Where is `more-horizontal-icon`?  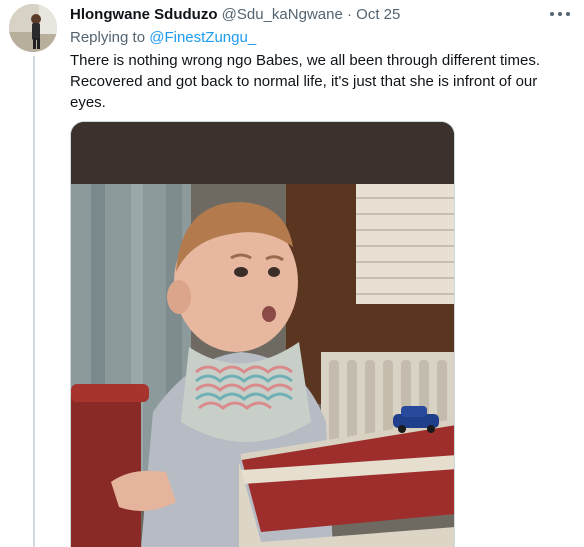
more-horizontal-icon is located at coordinates (560, 14).